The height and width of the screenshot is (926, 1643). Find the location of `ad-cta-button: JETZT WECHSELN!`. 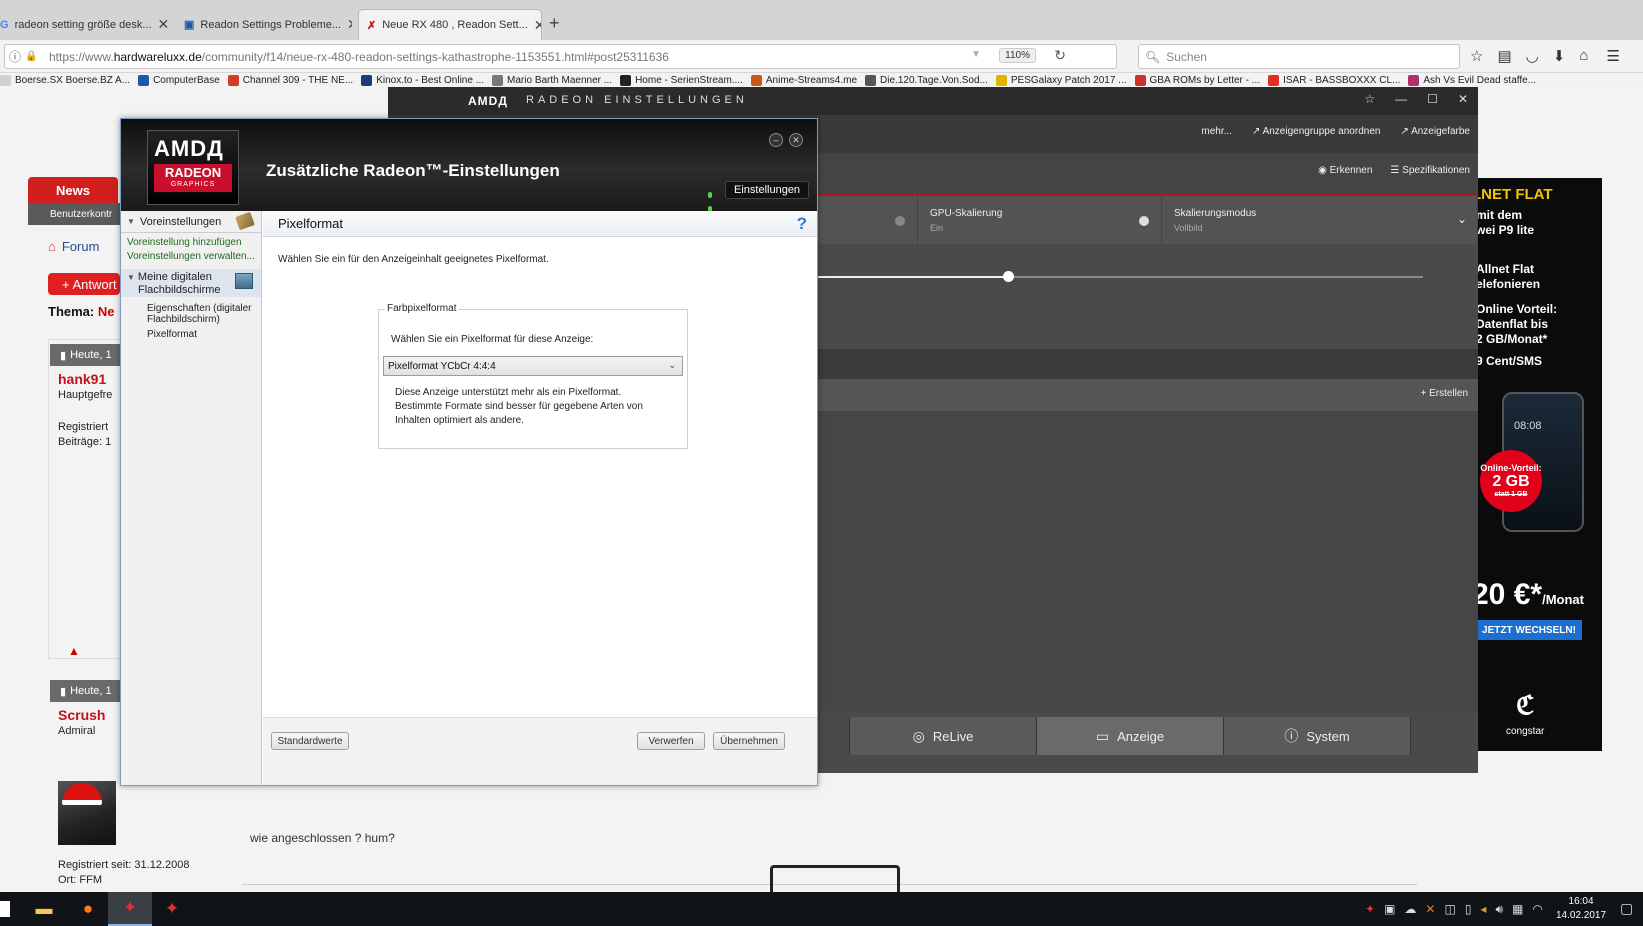

ad-cta-button: JETZT WECHSELN! is located at coordinates (1529, 630).